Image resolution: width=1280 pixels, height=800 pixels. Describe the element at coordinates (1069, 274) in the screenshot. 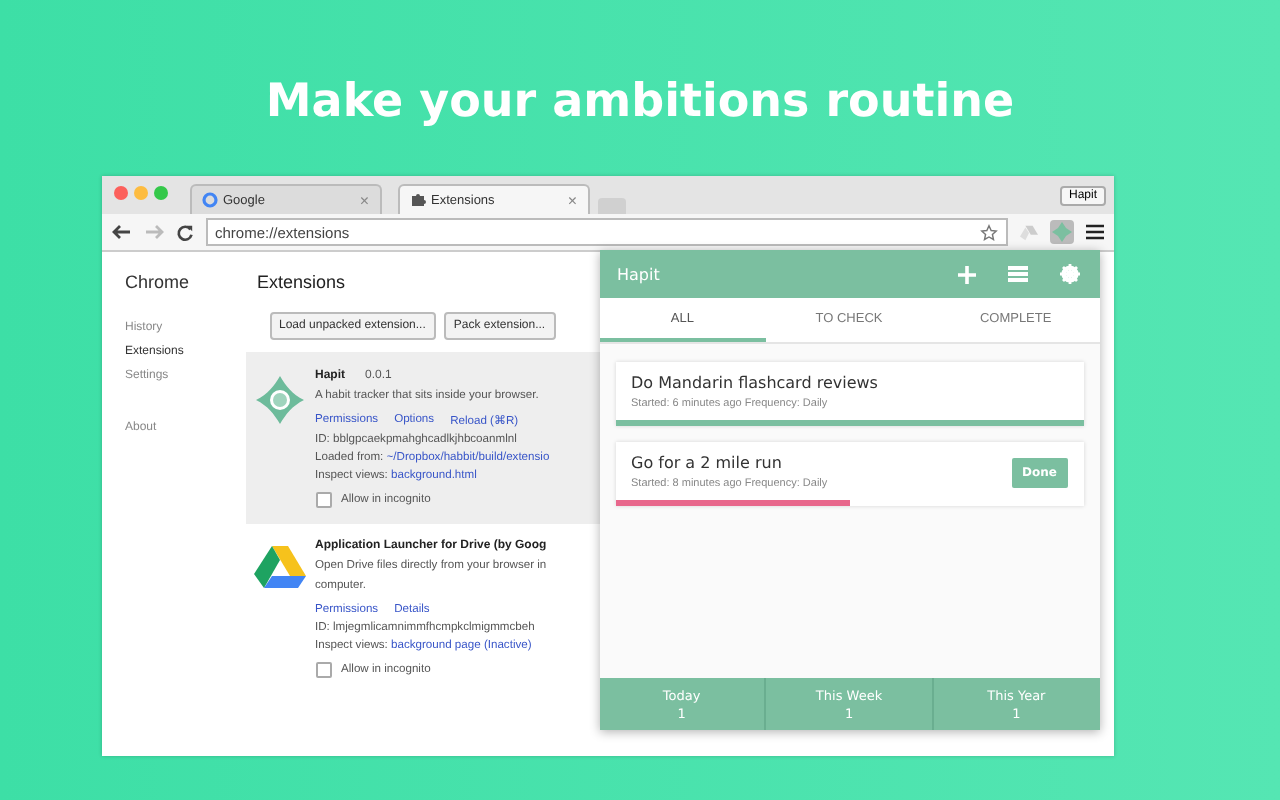

I see `settings-icon` at that location.